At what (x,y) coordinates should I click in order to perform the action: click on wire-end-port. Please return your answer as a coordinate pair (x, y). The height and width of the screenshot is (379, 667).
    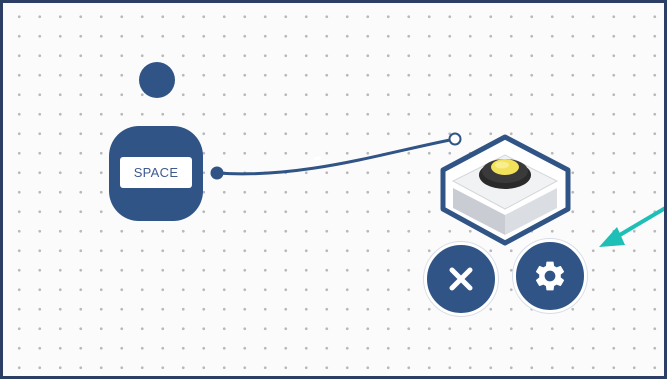
    Looking at the image, I should click on (455, 139).